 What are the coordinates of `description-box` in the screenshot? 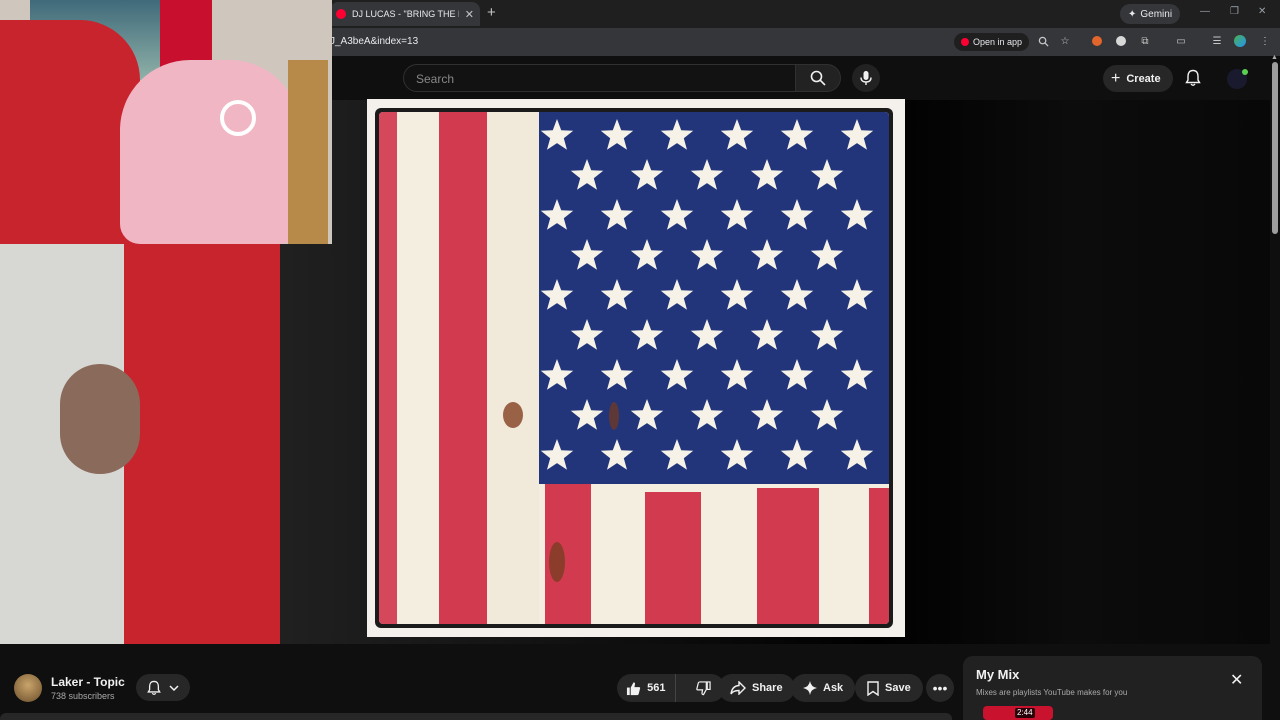 It's located at (476, 716).